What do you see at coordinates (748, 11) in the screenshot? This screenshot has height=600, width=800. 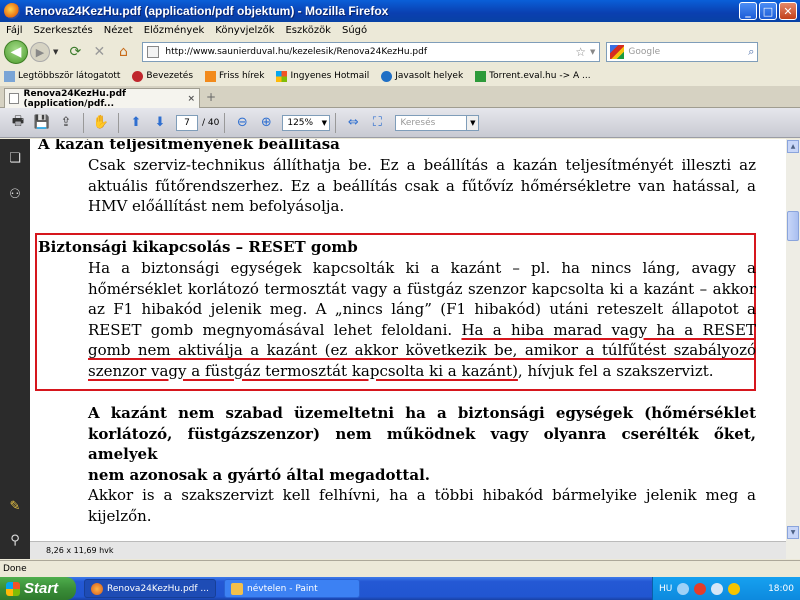 I see `minimize-button: _` at bounding box center [748, 11].